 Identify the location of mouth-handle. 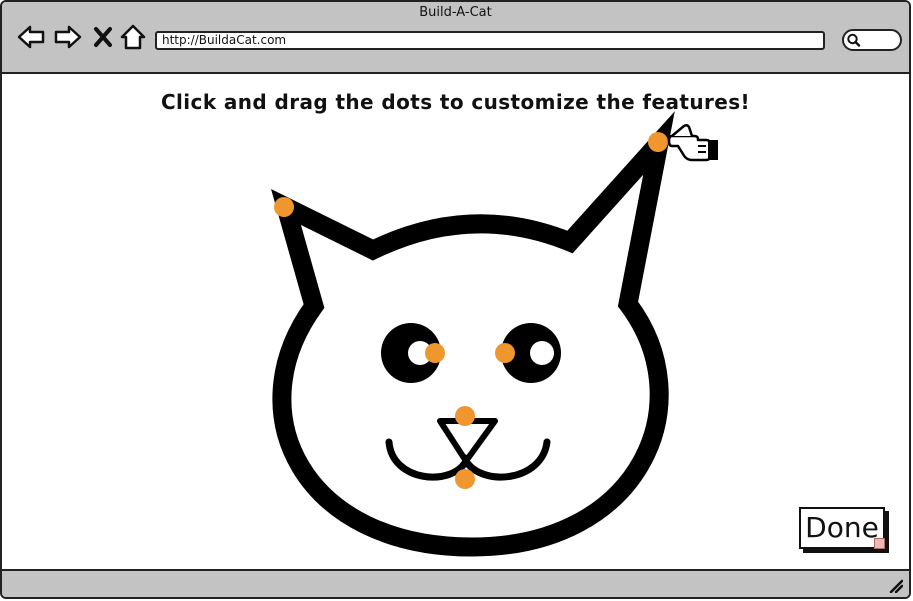
(465, 479).